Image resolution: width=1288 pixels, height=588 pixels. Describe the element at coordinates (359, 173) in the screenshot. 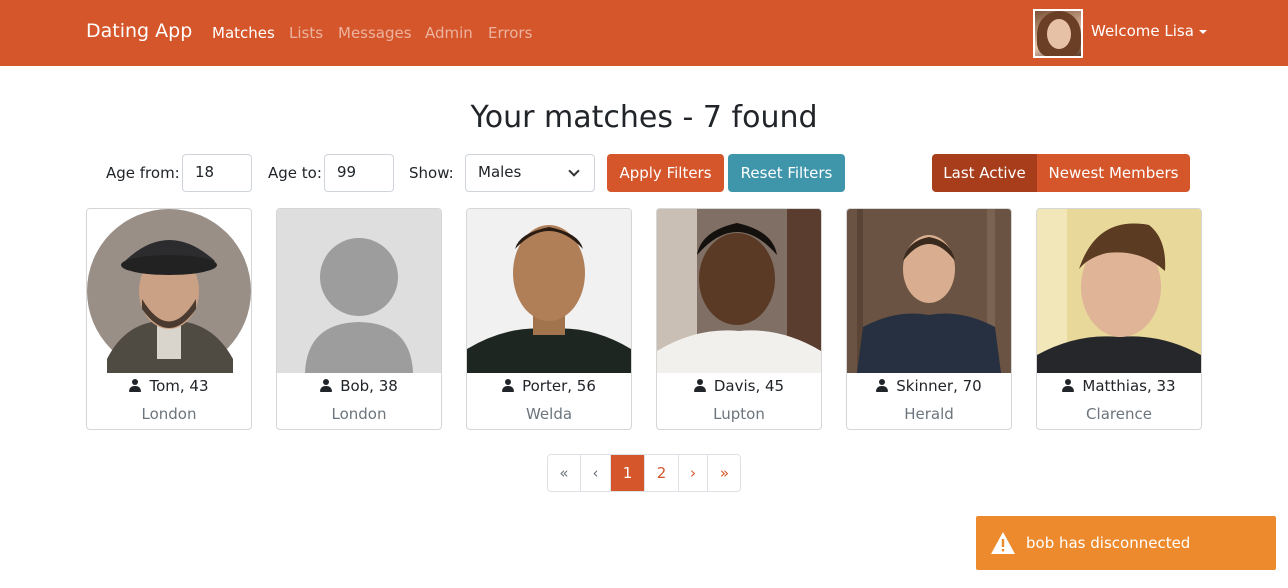

I see `age-to-input: 99` at that location.